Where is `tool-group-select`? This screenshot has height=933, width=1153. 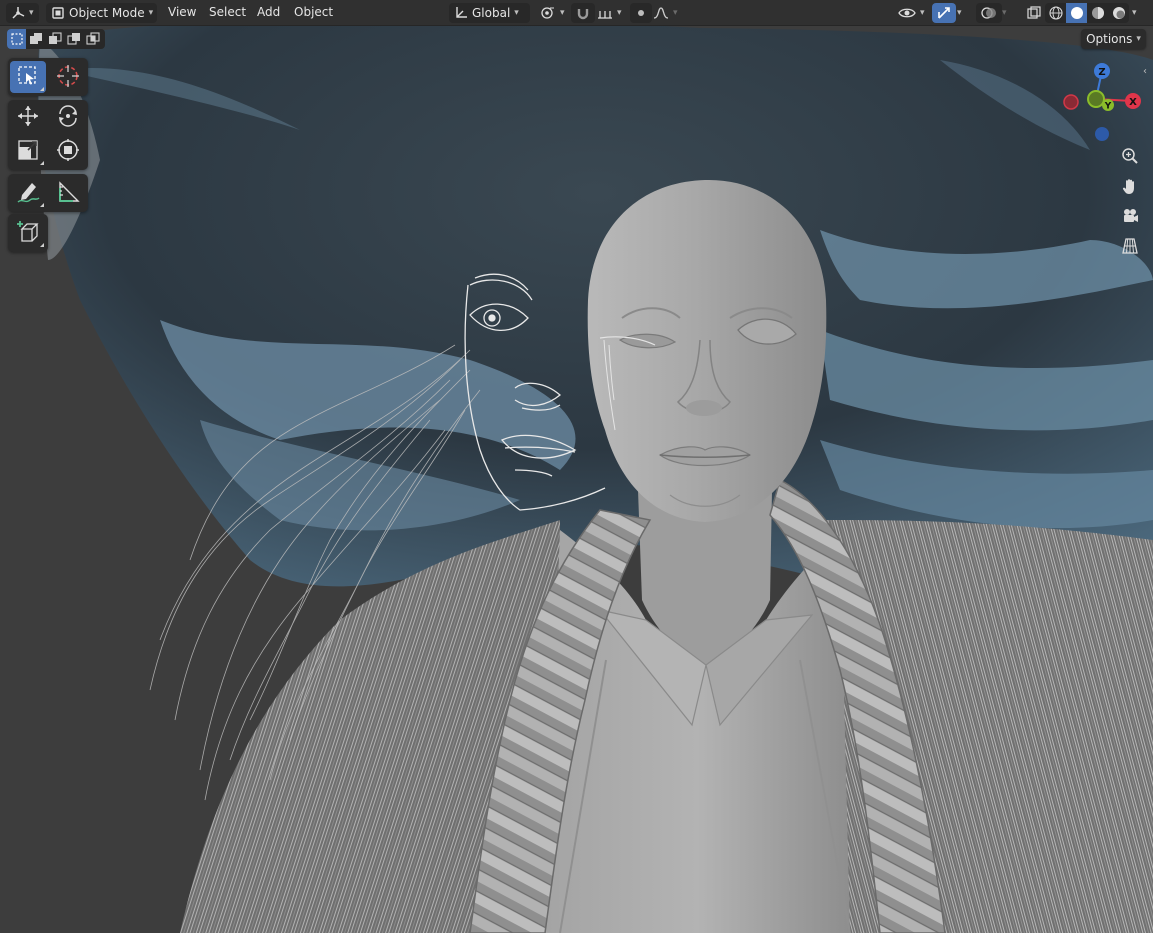 tool-group-select is located at coordinates (48, 77).